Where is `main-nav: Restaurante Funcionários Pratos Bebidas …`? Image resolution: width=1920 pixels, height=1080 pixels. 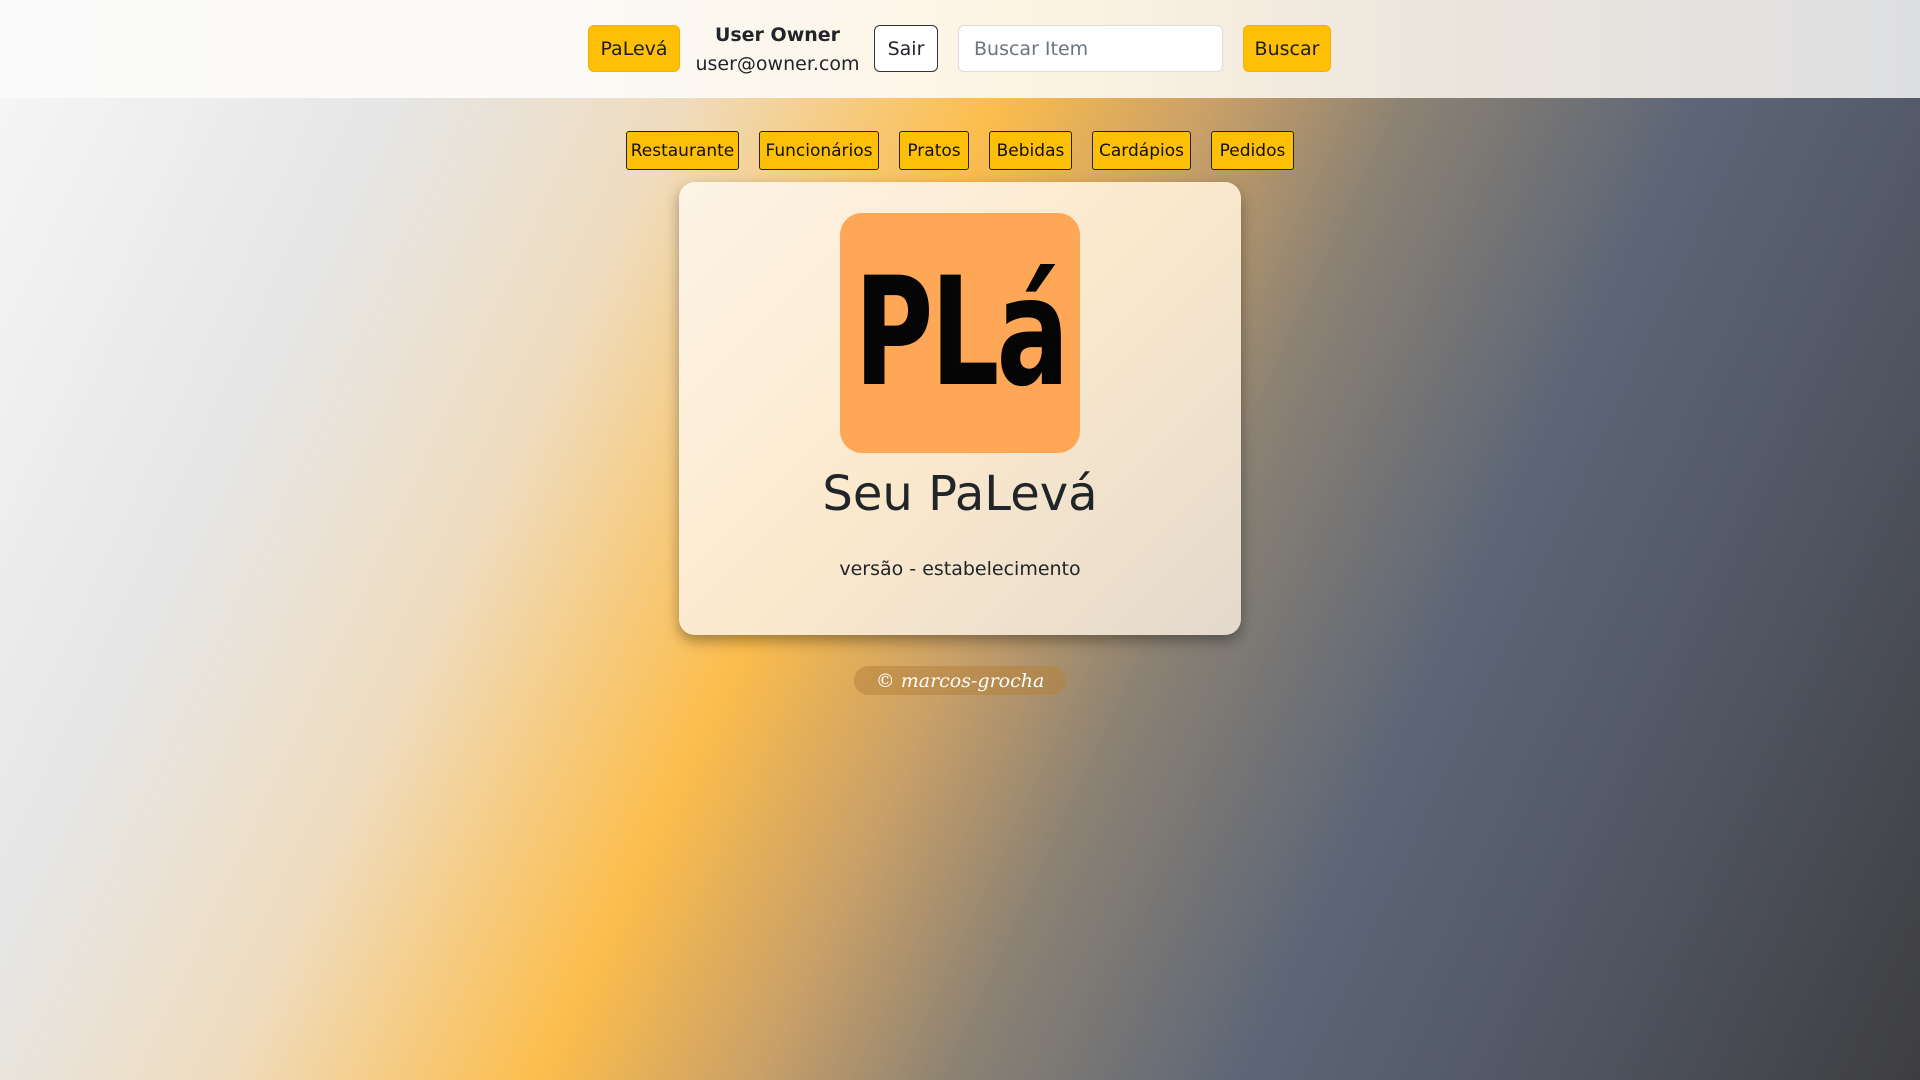
main-nav: Restaurante Funcionários Pratos Bebidas … is located at coordinates (960, 150).